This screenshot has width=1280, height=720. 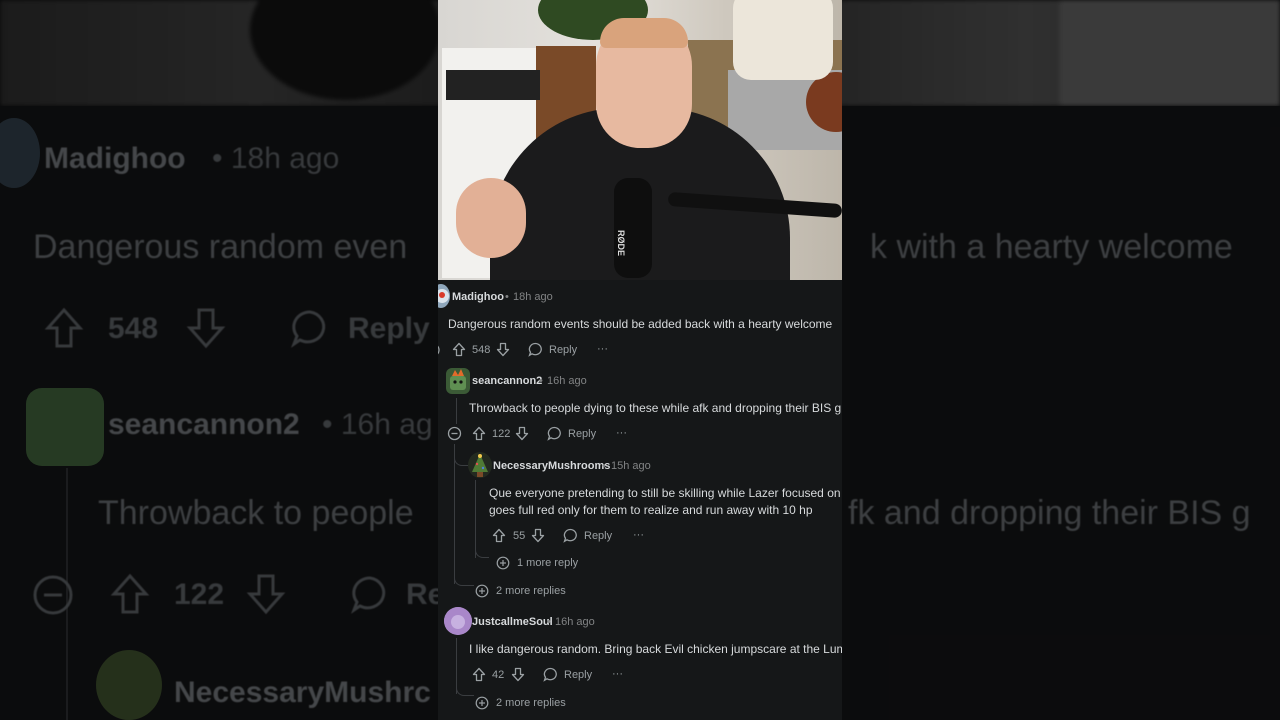 What do you see at coordinates (481, 350) in the screenshot?
I see `vote-count: 548` at bounding box center [481, 350].